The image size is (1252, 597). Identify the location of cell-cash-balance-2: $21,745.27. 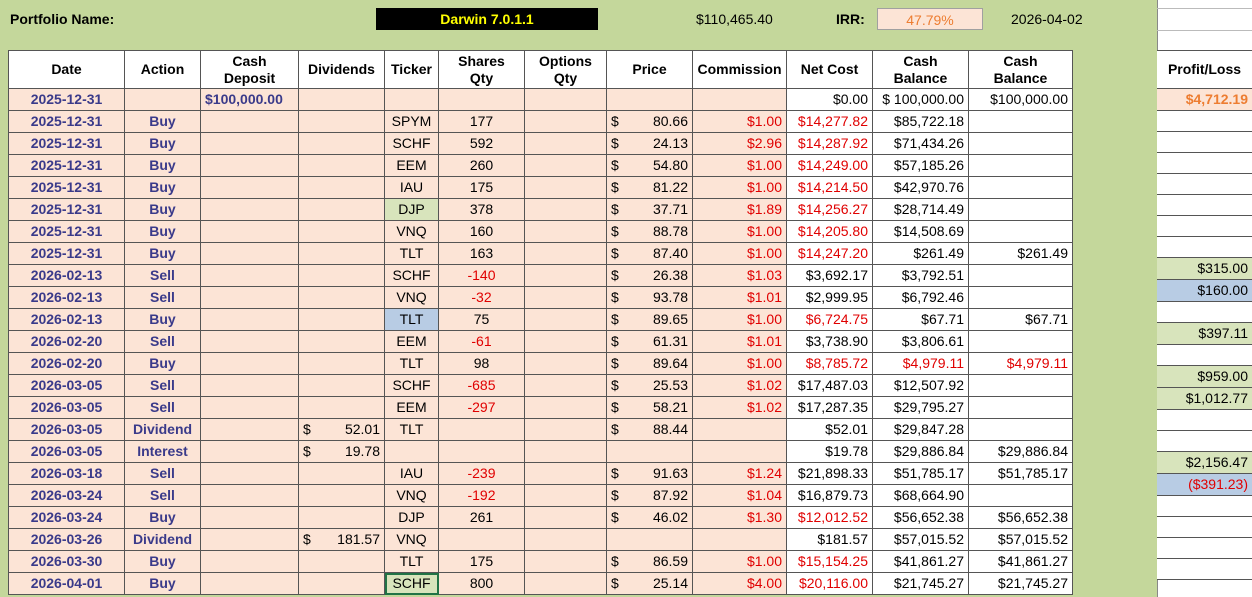
(1020, 583).